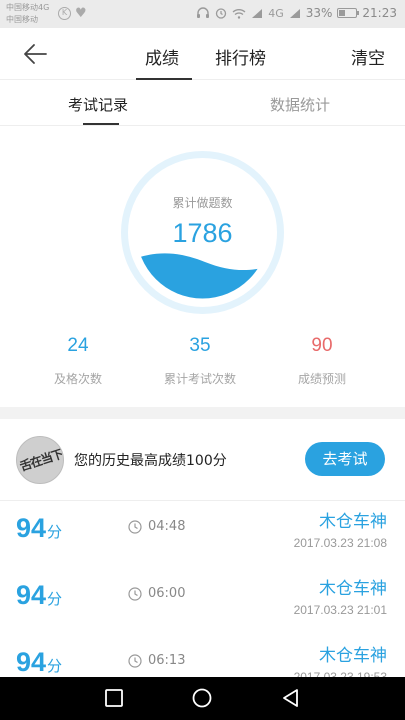 The image size is (405, 720). What do you see at coordinates (348, 13) in the screenshot?
I see `battery-icon` at bounding box center [348, 13].